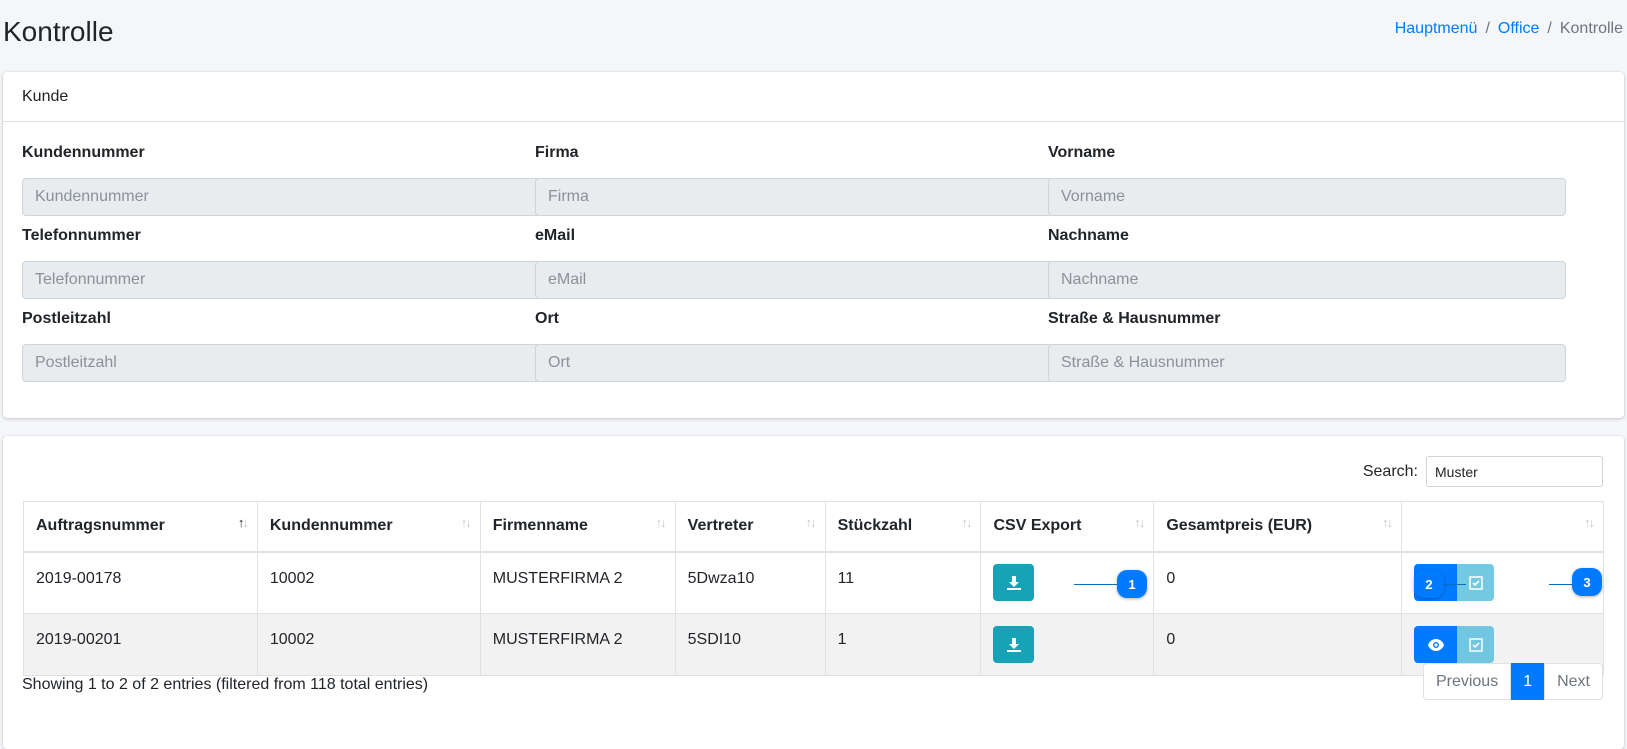 The image size is (1627, 749). I want to click on search-wrapper: Search: Muster, so click(1483, 471).